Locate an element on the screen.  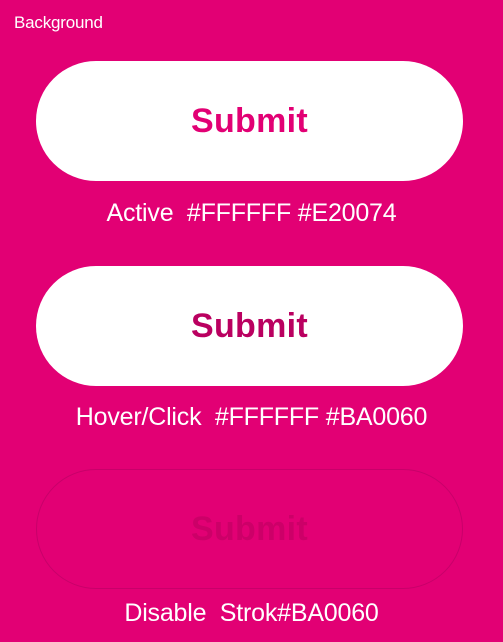
hover-state-caption: Hover/Click #FFFFFF #BA0060 is located at coordinates (251, 417).